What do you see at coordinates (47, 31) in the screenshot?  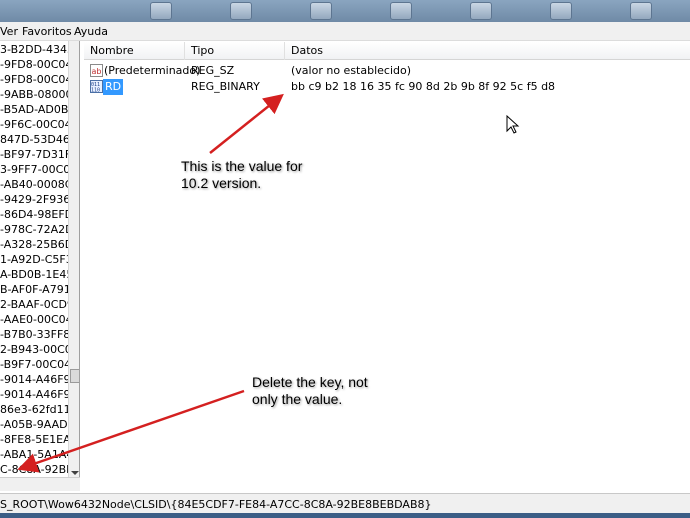 I see `menu-item-favoritos: Favoritos` at bounding box center [47, 31].